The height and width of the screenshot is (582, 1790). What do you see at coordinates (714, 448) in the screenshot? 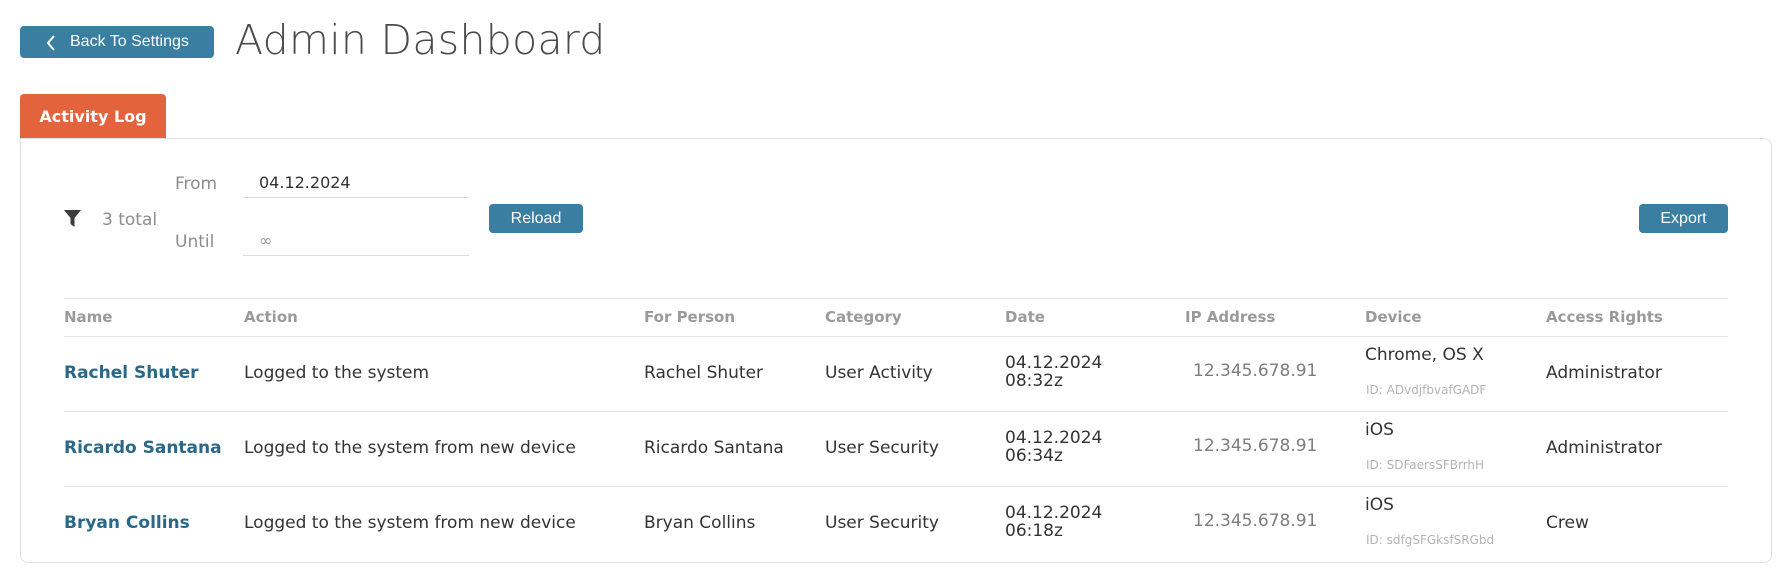
I see `row-for-person: Ricardo Santana` at bounding box center [714, 448].